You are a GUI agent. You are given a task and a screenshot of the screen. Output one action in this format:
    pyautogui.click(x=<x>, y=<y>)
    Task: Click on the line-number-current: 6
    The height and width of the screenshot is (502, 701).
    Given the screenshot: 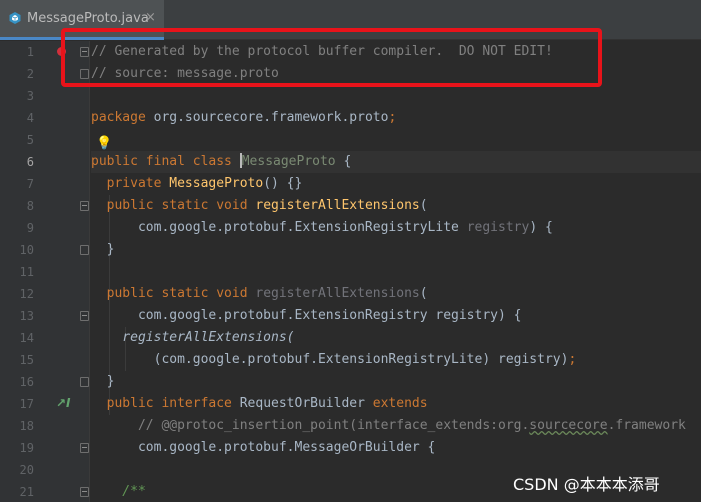 What is the action you would take?
    pyautogui.click(x=30, y=162)
    